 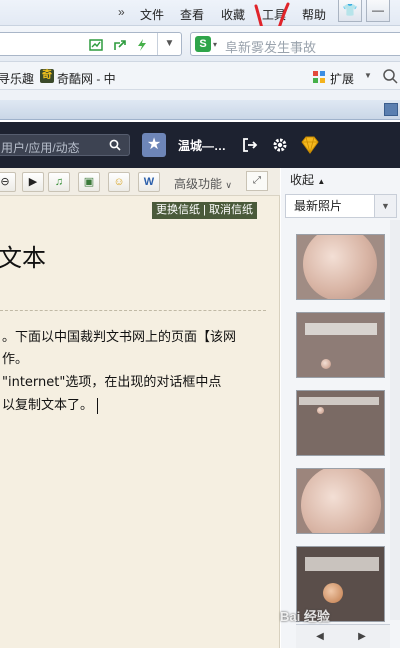 What do you see at coordinates (391, 109) in the screenshot?
I see `tab-list-icon` at bounding box center [391, 109].